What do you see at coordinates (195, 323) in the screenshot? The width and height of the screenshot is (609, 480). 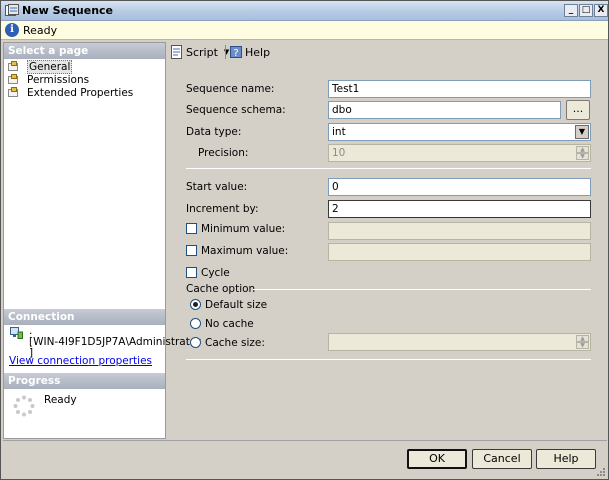 I see `no-cache-radio` at bounding box center [195, 323].